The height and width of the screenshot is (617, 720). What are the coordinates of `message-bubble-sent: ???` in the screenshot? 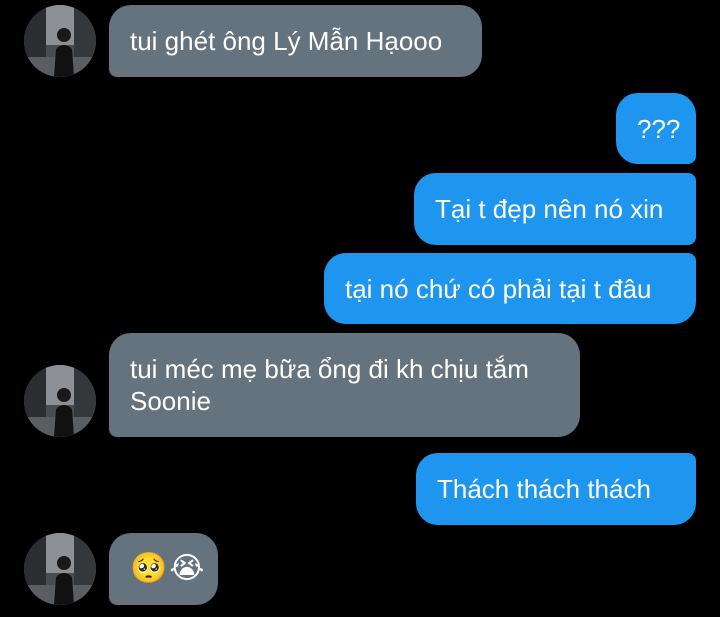 It's located at (656, 128).